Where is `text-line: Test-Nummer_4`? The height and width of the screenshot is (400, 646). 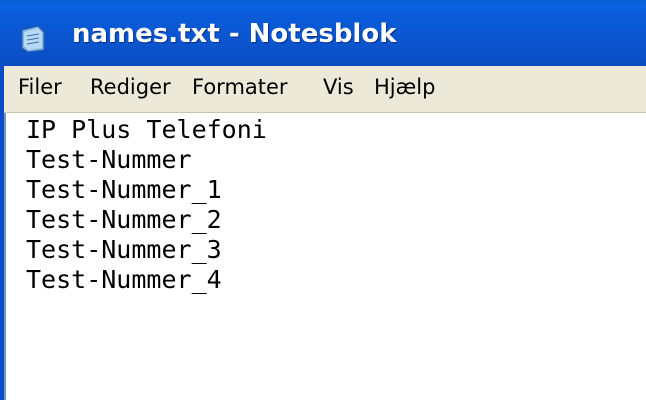 text-line: Test-Nummer_4 is located at coordinates (124, 279).